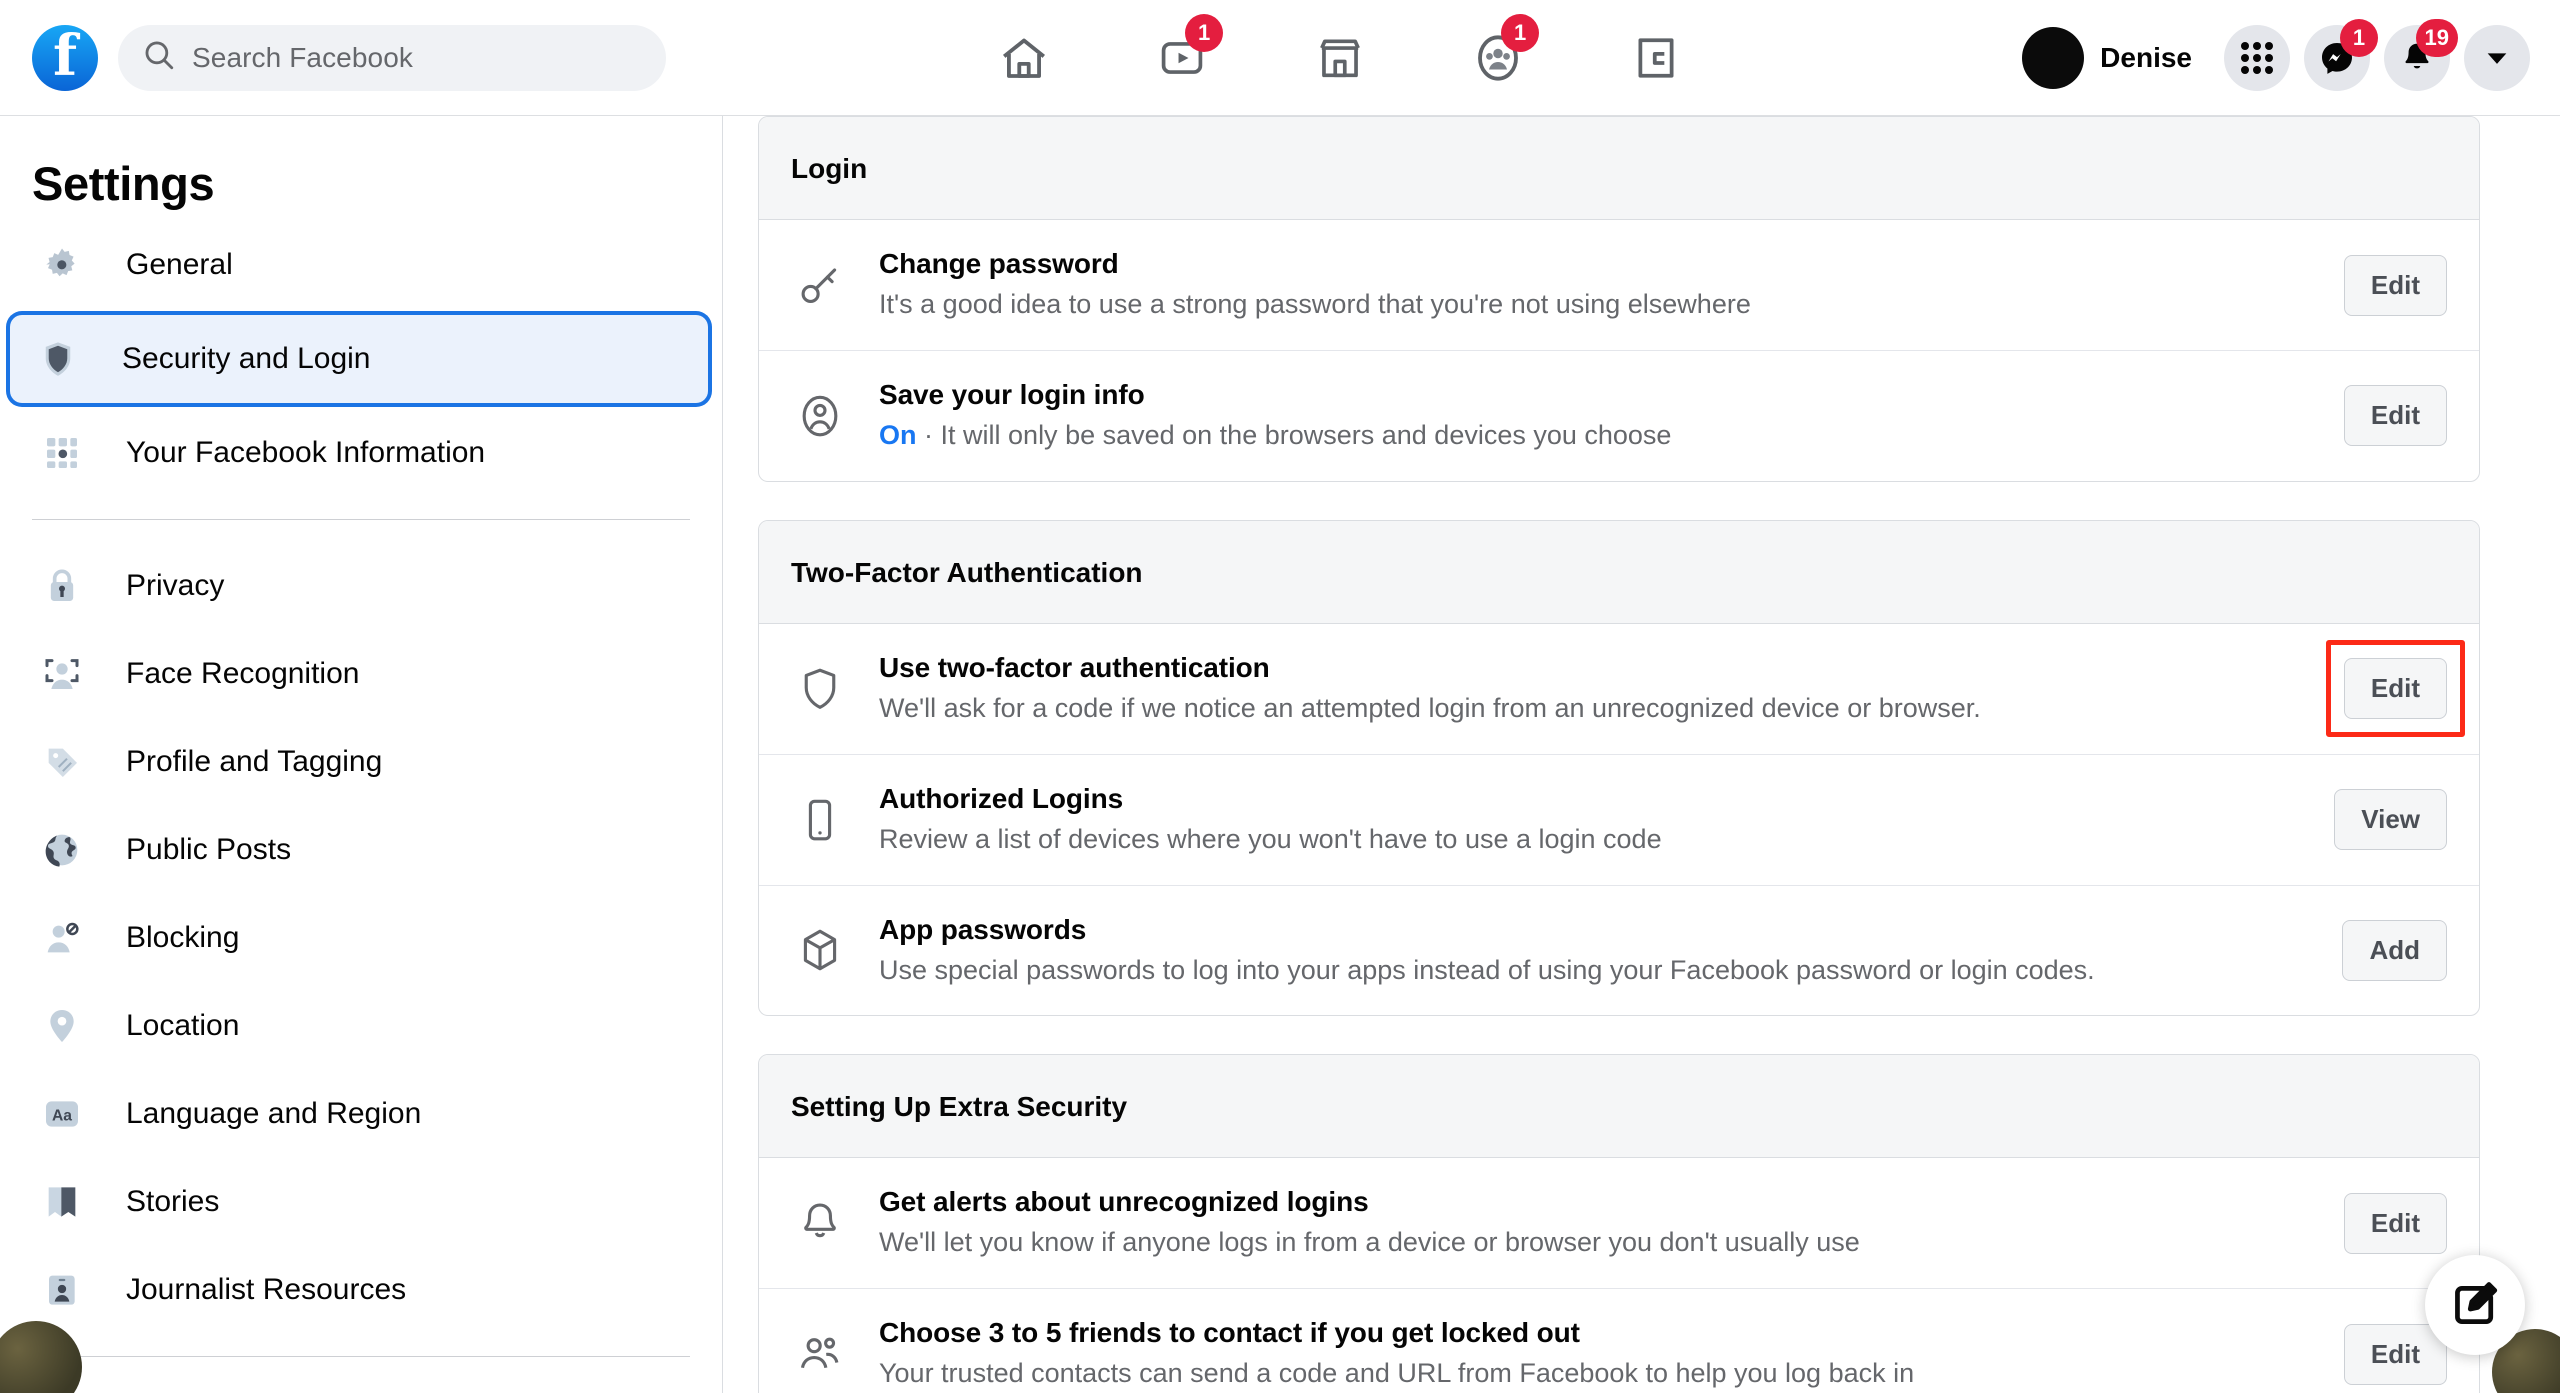  I want to click on sidebar-item-journalist-resources: Journalist Resources, so click(361, 1290).